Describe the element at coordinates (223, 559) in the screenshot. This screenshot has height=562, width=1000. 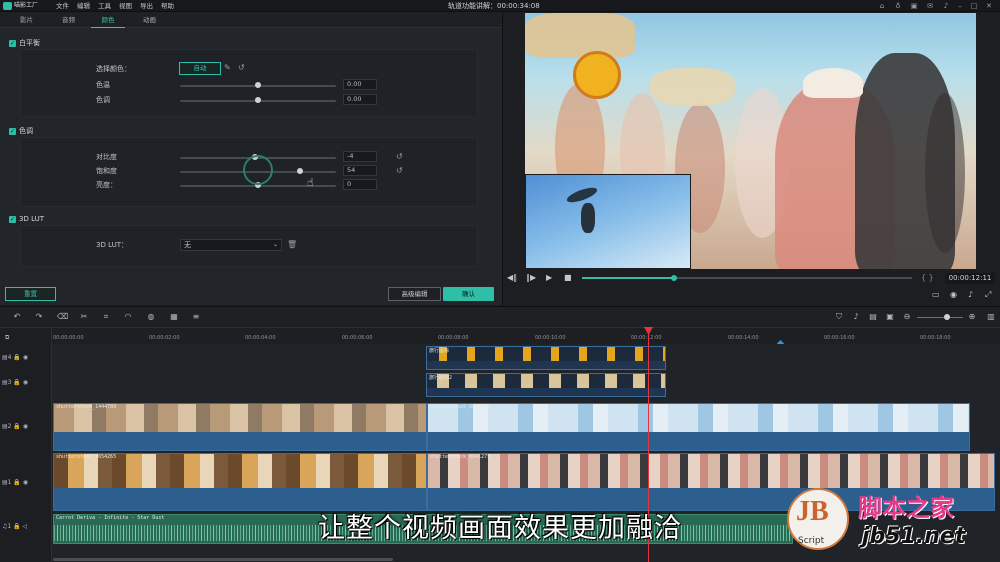
I see `timeline-scrollbar` at that location.